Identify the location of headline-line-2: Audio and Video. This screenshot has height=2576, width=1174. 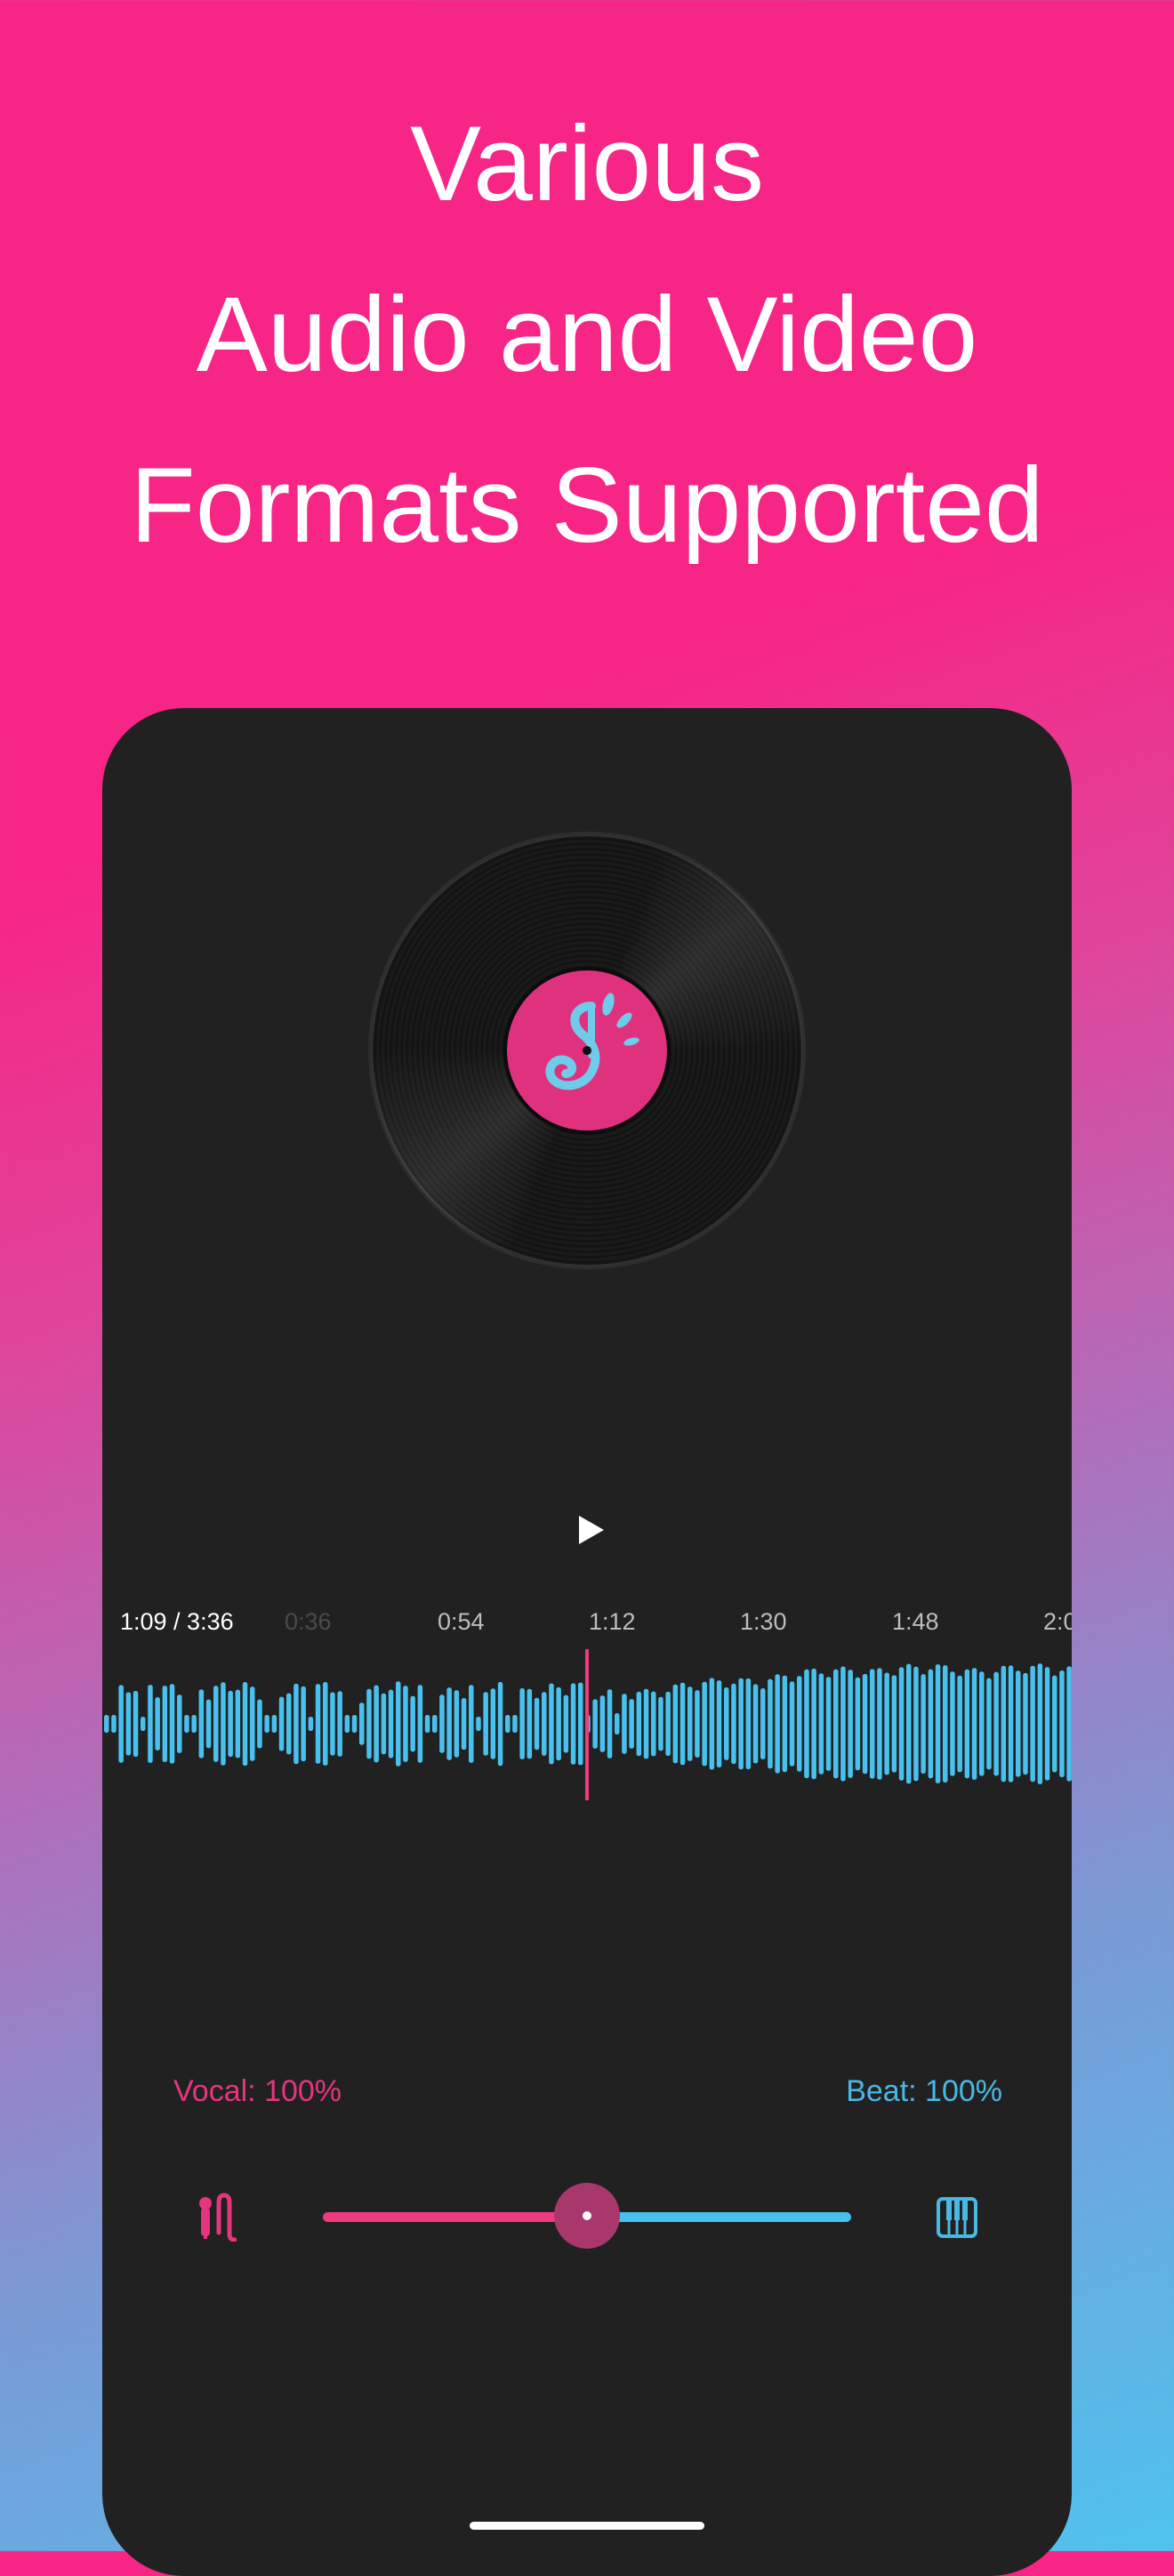
(587, 334).